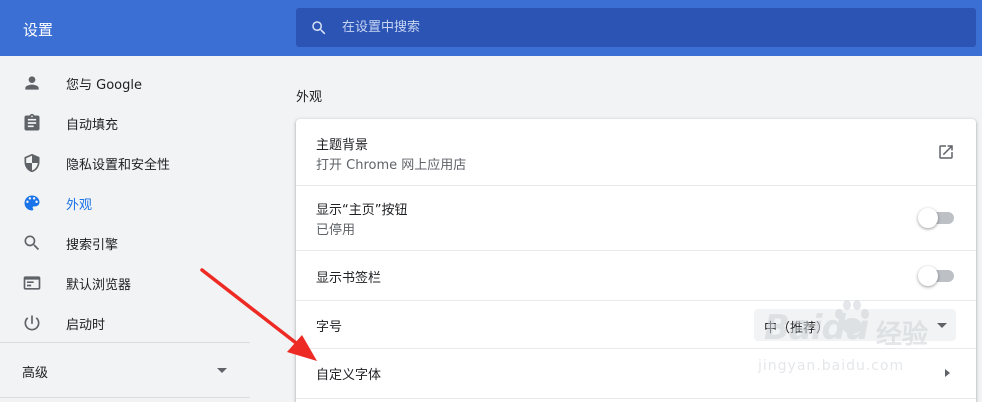 The height and width of the screenshot is (402, 982). Describe the element at coordinates (86, 325) in the screenshot. I see `sidebar-item-label: 启动时` at that location.